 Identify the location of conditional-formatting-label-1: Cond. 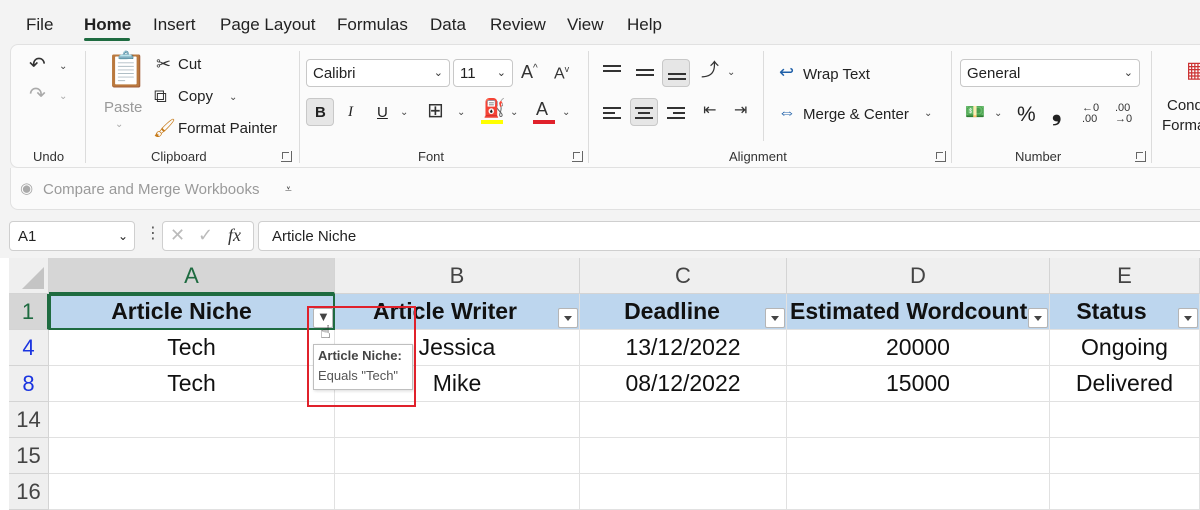
(1183, 105).